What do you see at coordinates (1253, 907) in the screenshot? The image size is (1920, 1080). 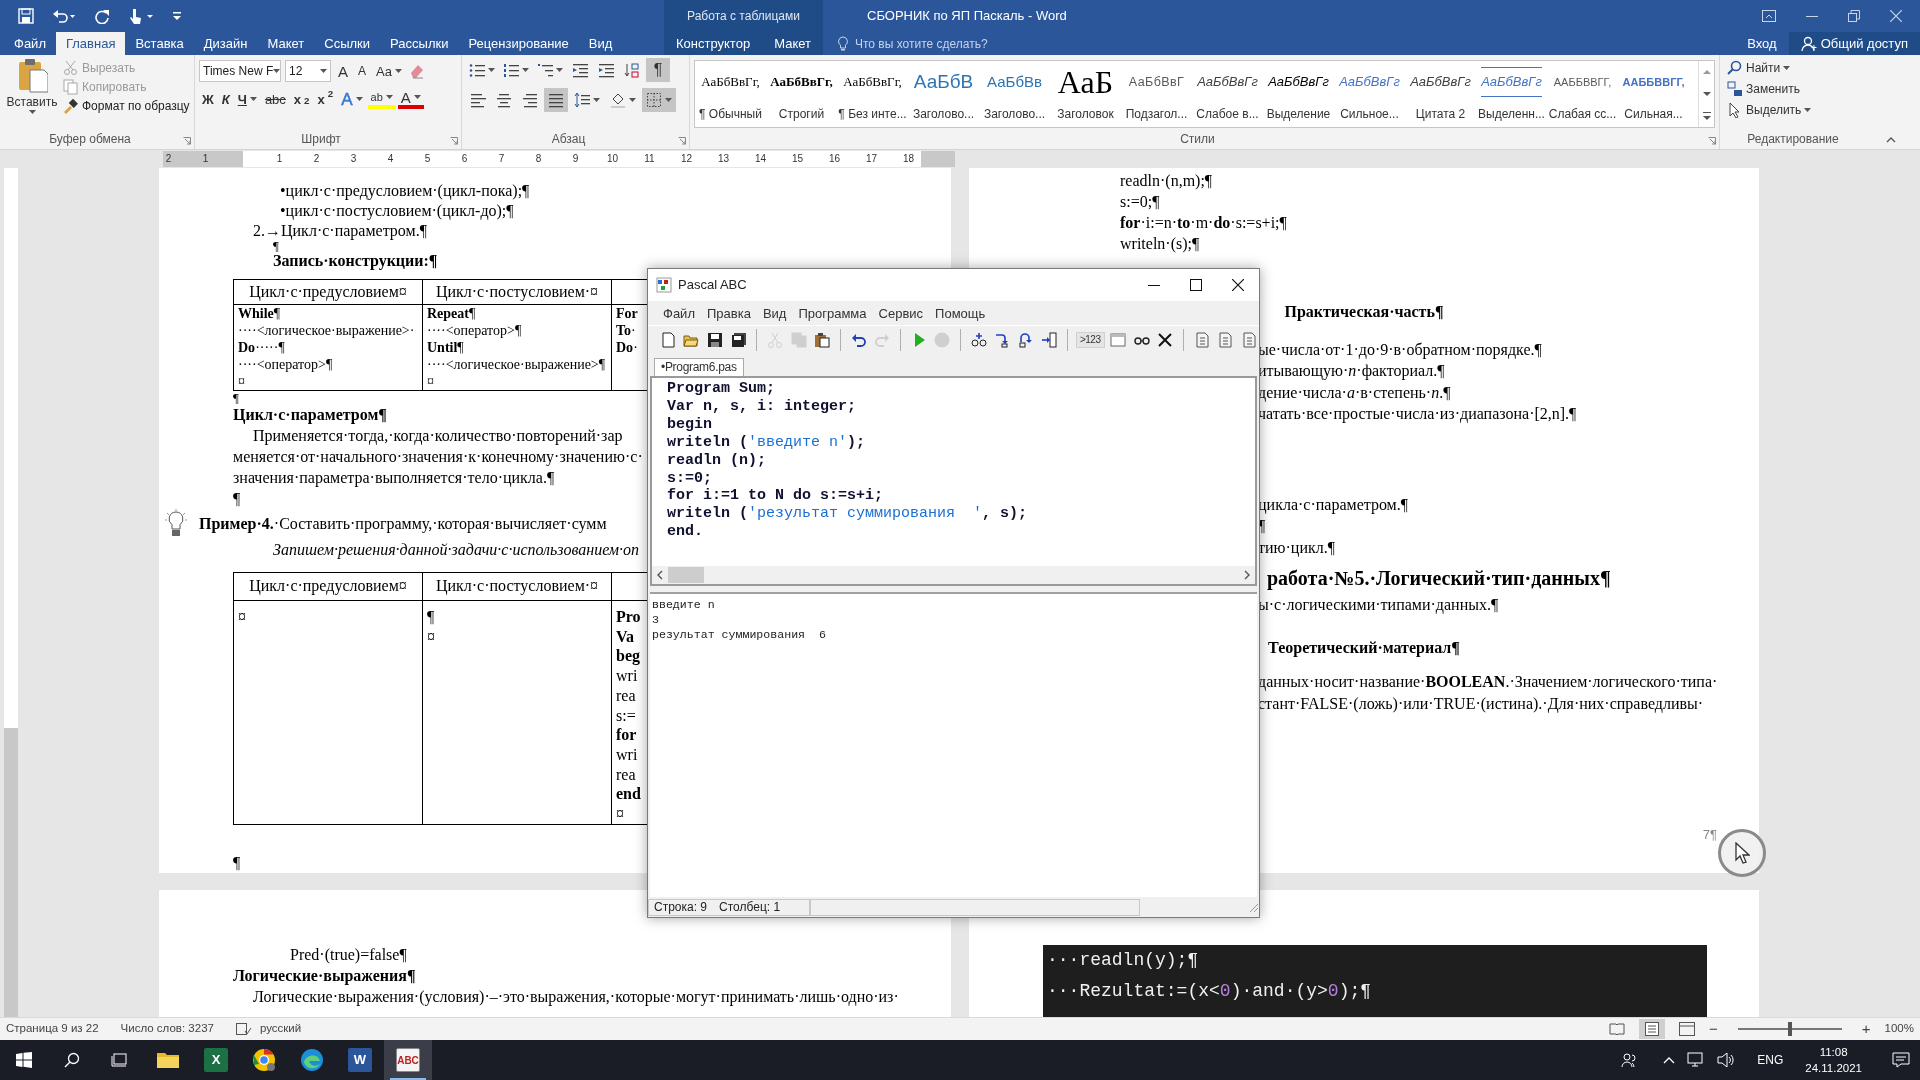 I see `resize-grip-icon` at bounding box center [1253, 907].